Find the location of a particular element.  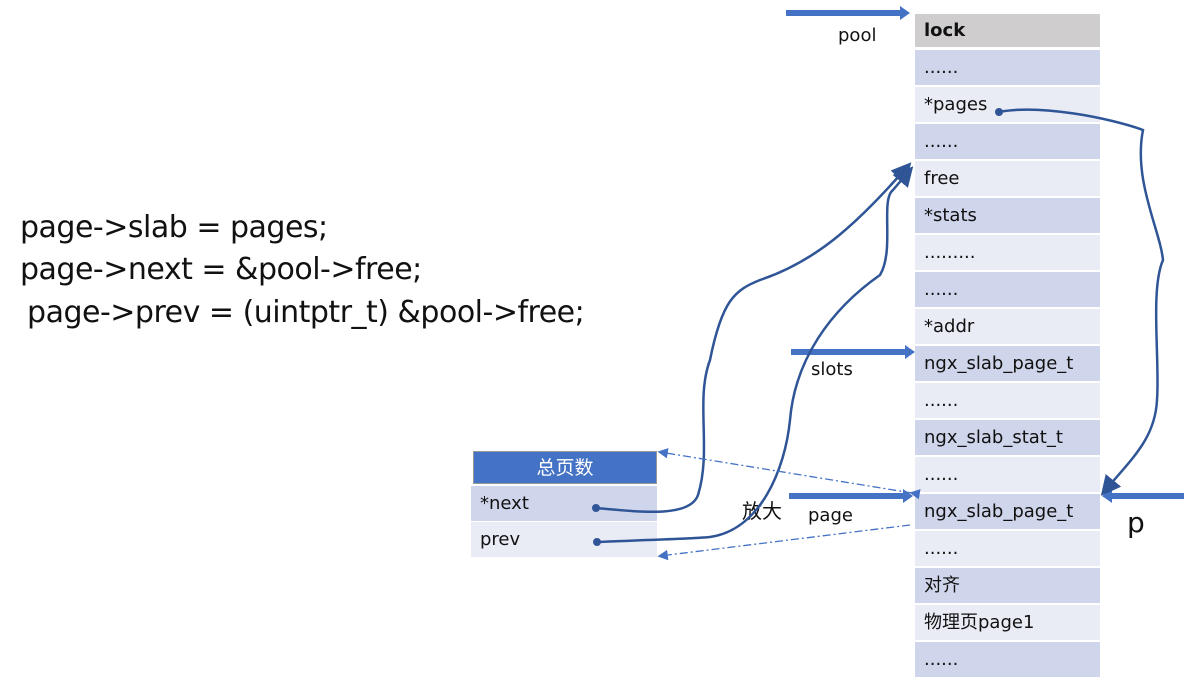

zoom-dashed-bottom is located at coordinates (784, 542).